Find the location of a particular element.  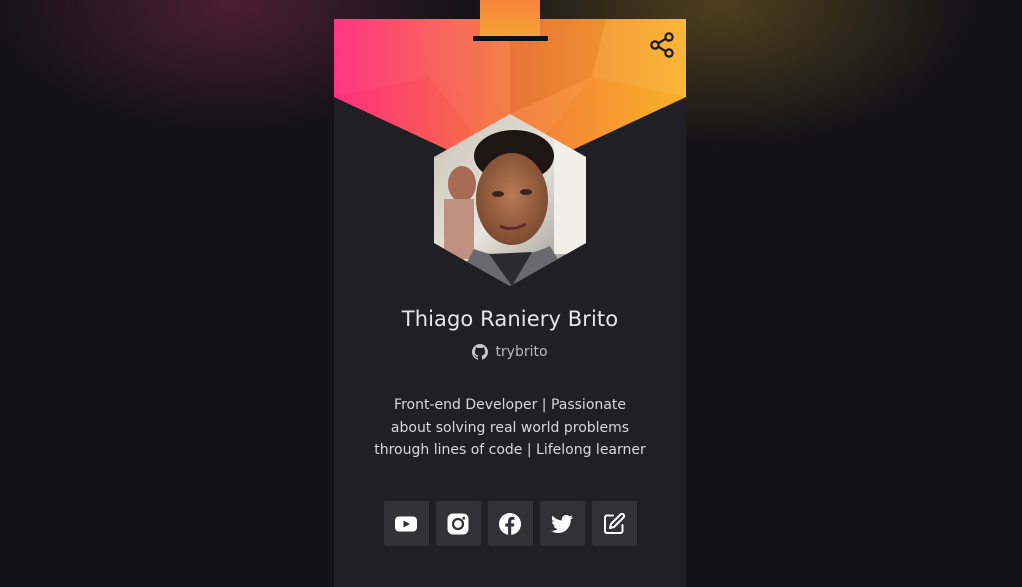

github-handle: trybrito is located at coordinates (521, 352).